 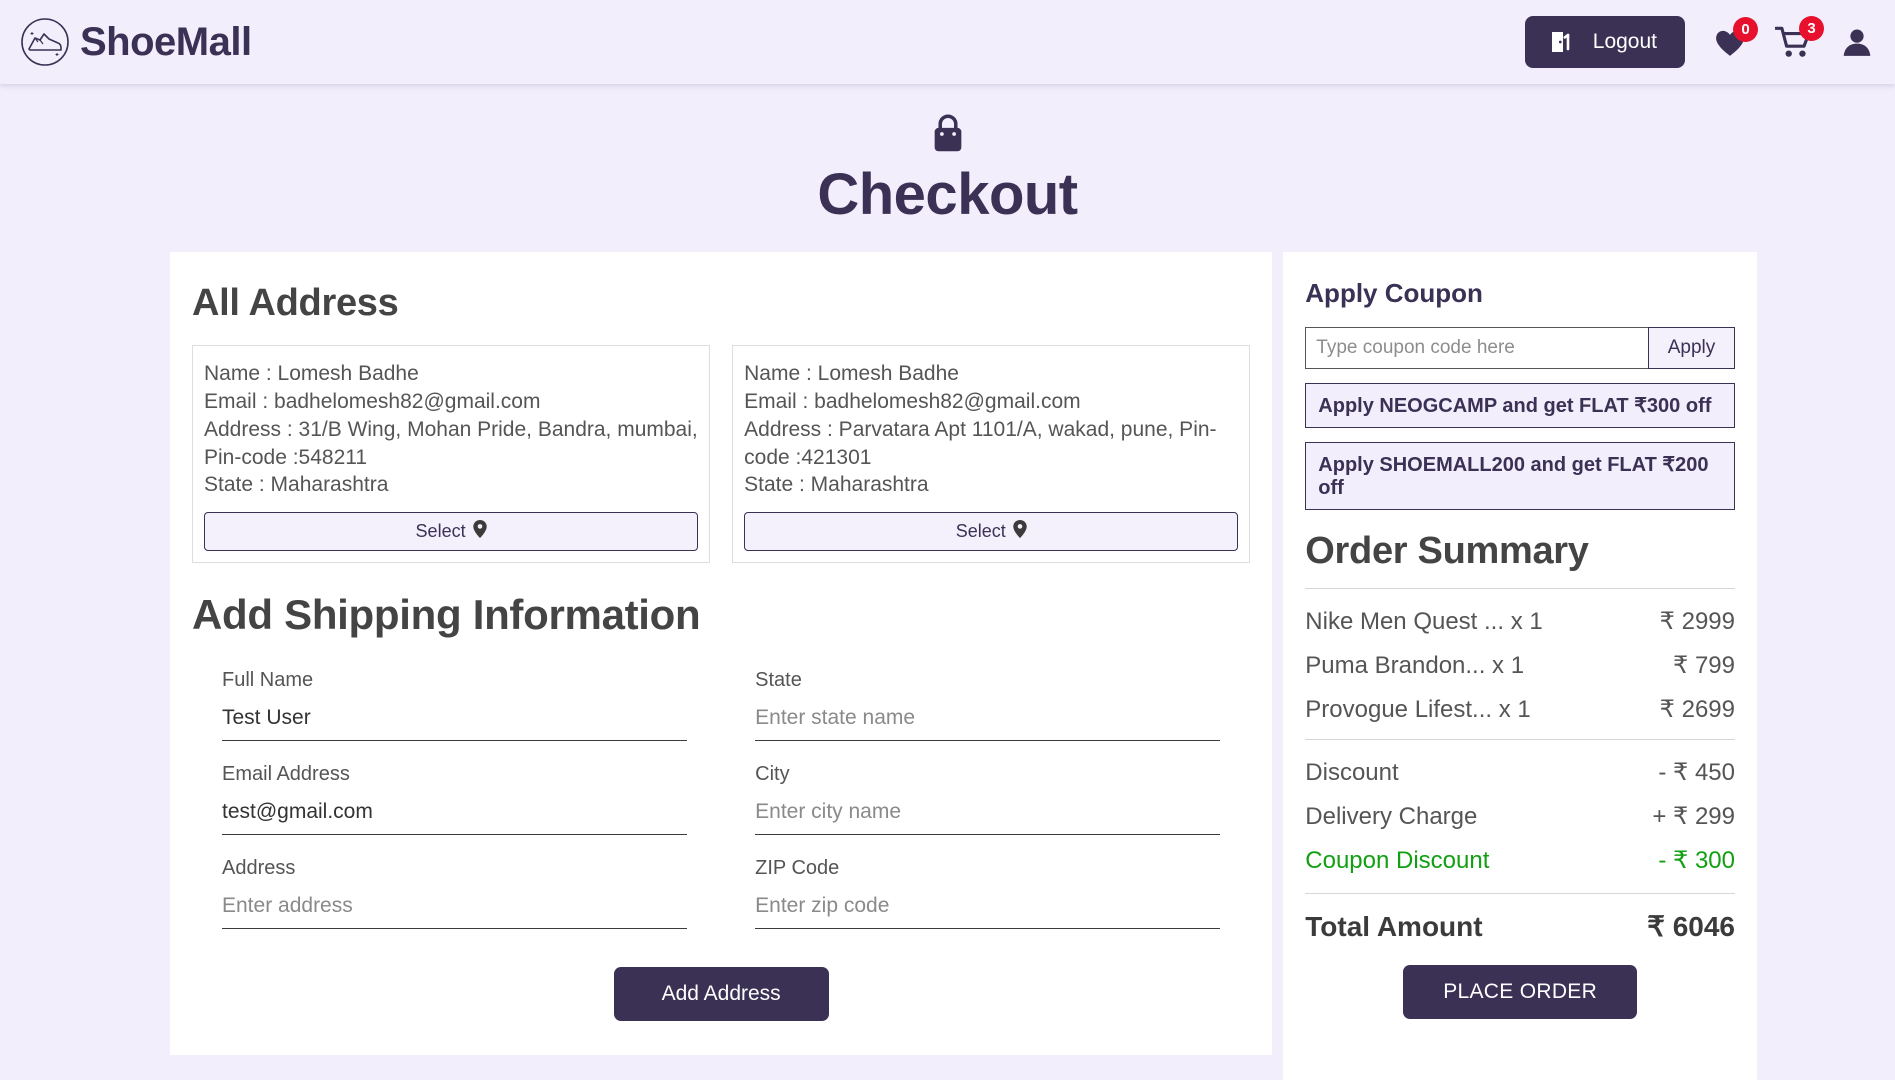 I want to click on field-state: State, so click(x=988, y=712).